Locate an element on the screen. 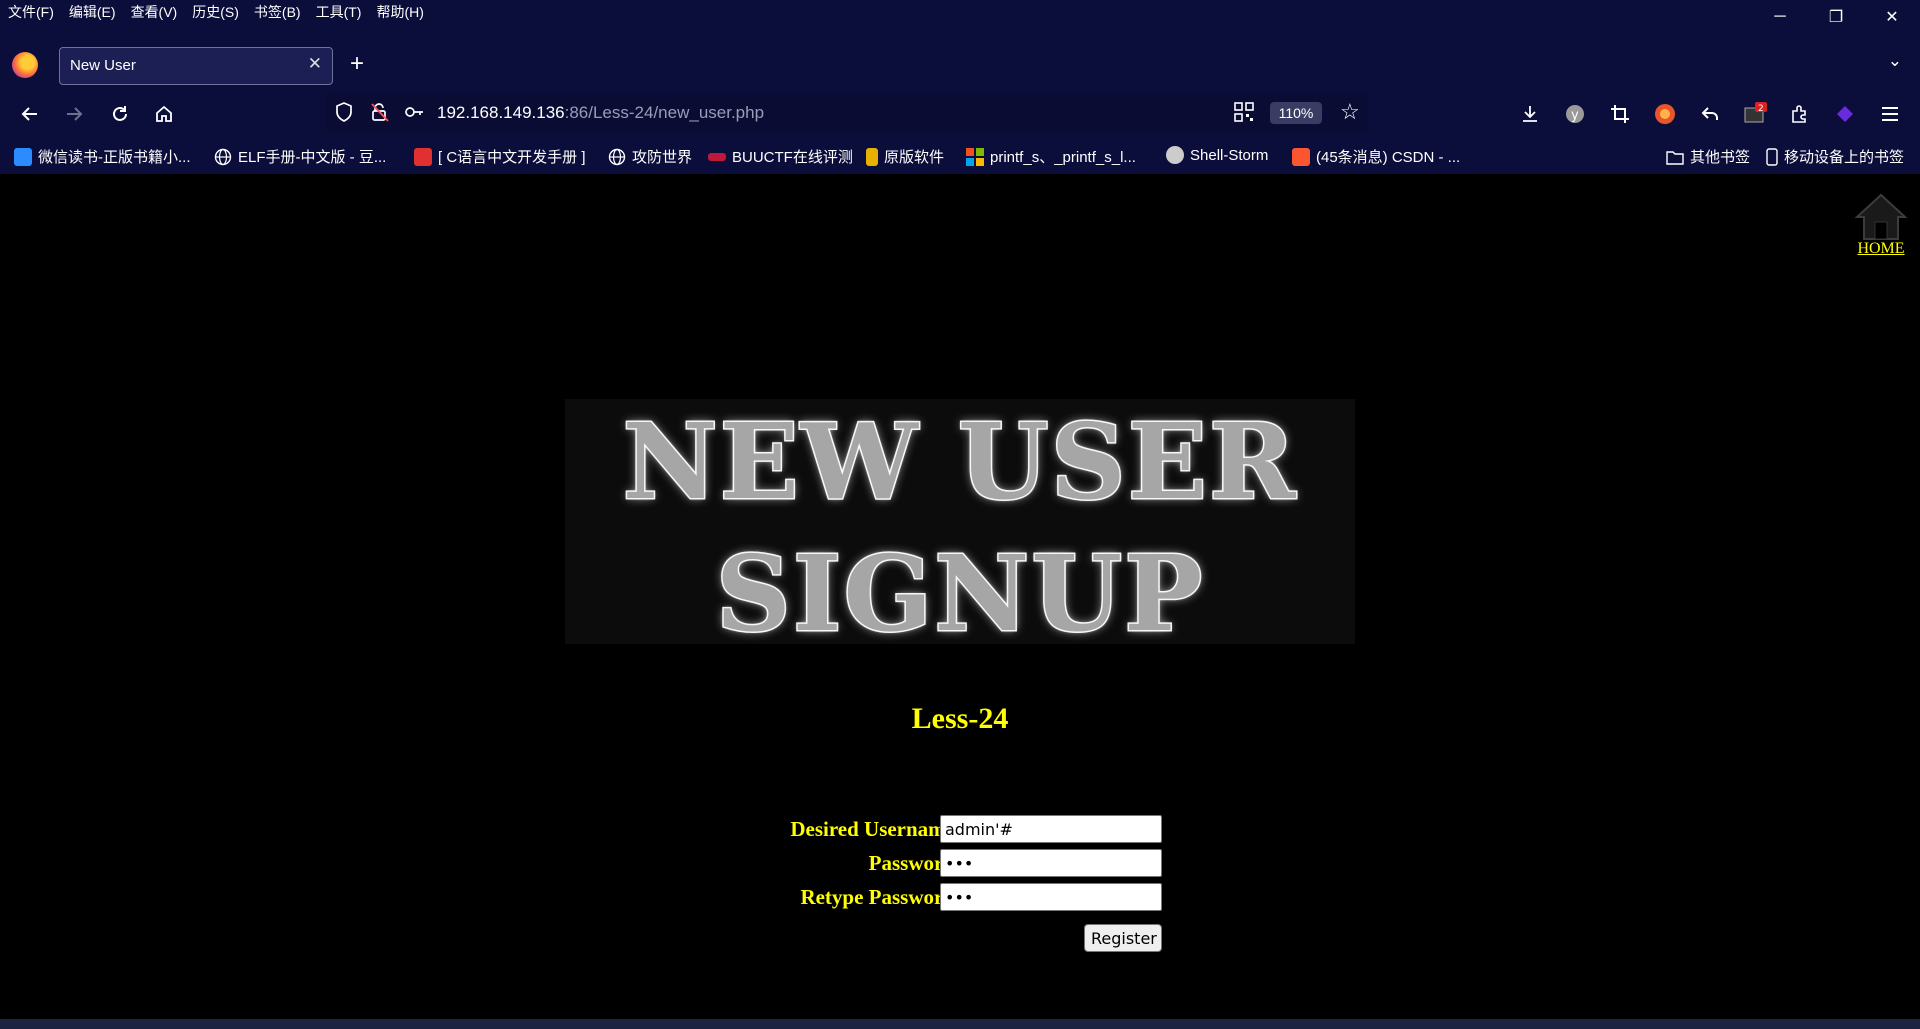  menu-bookmarks: 书签(B) is located at coordinates (277, 12).